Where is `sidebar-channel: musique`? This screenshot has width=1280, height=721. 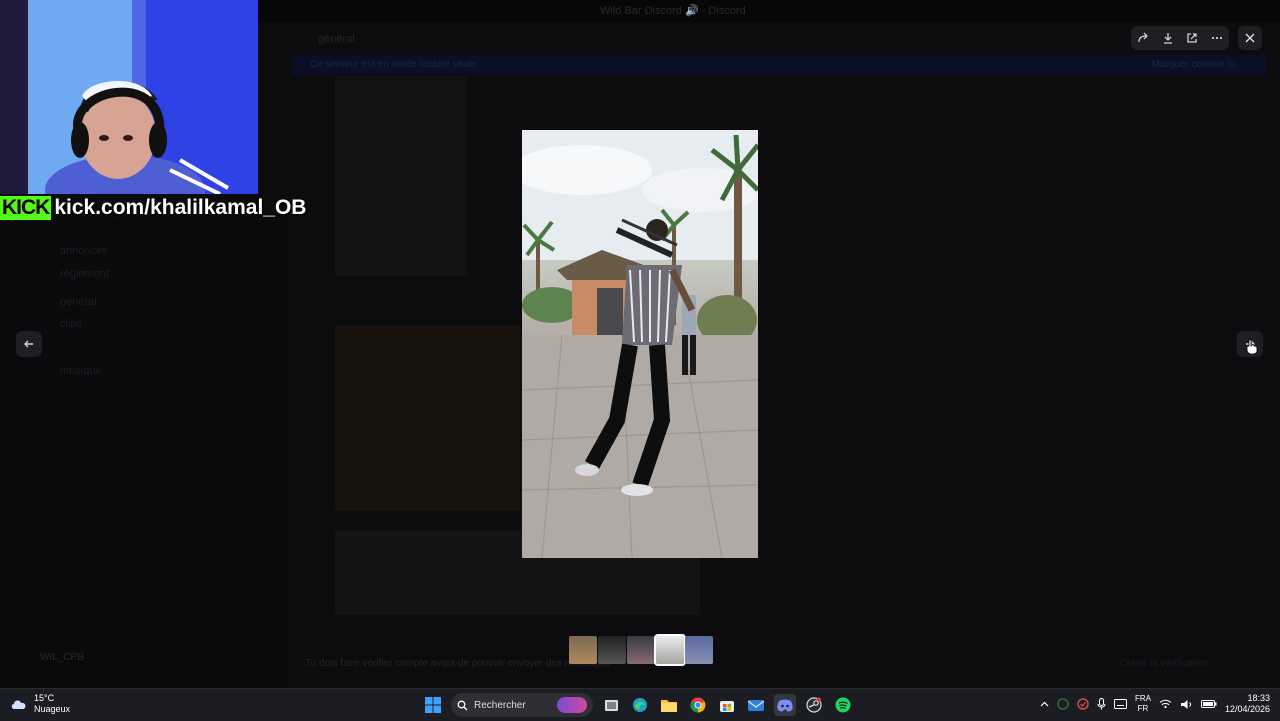 sidebar-channel: musique is located at coordinates (81, 371).